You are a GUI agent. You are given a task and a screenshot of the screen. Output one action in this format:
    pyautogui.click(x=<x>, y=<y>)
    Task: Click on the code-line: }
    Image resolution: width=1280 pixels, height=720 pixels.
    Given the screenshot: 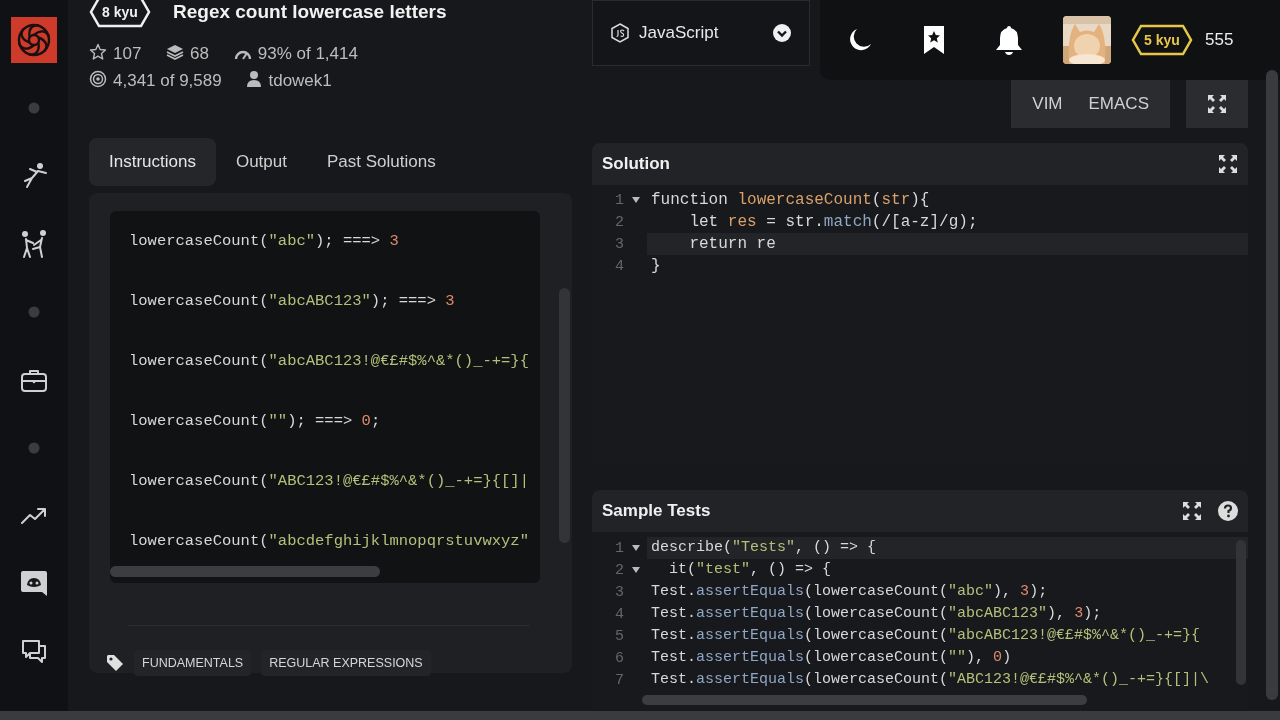 What is the action you would take?
    pyautogui.click(x=656, y=266)
    